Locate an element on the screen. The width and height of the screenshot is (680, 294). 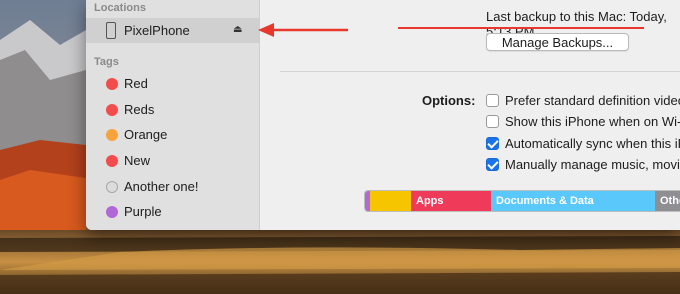
sidebar-item-tag: Another one! is located at coordinates (172, 187).